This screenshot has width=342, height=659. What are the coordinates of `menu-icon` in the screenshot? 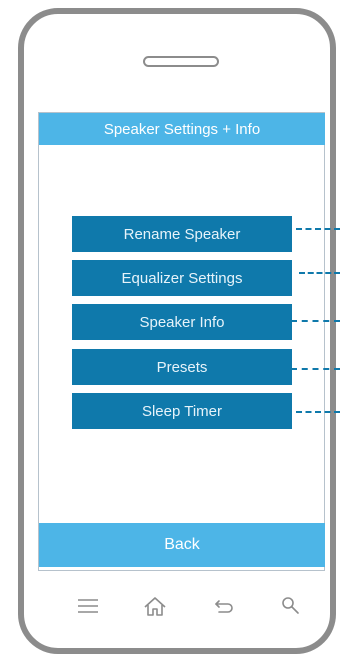 It's located at (88, 606).